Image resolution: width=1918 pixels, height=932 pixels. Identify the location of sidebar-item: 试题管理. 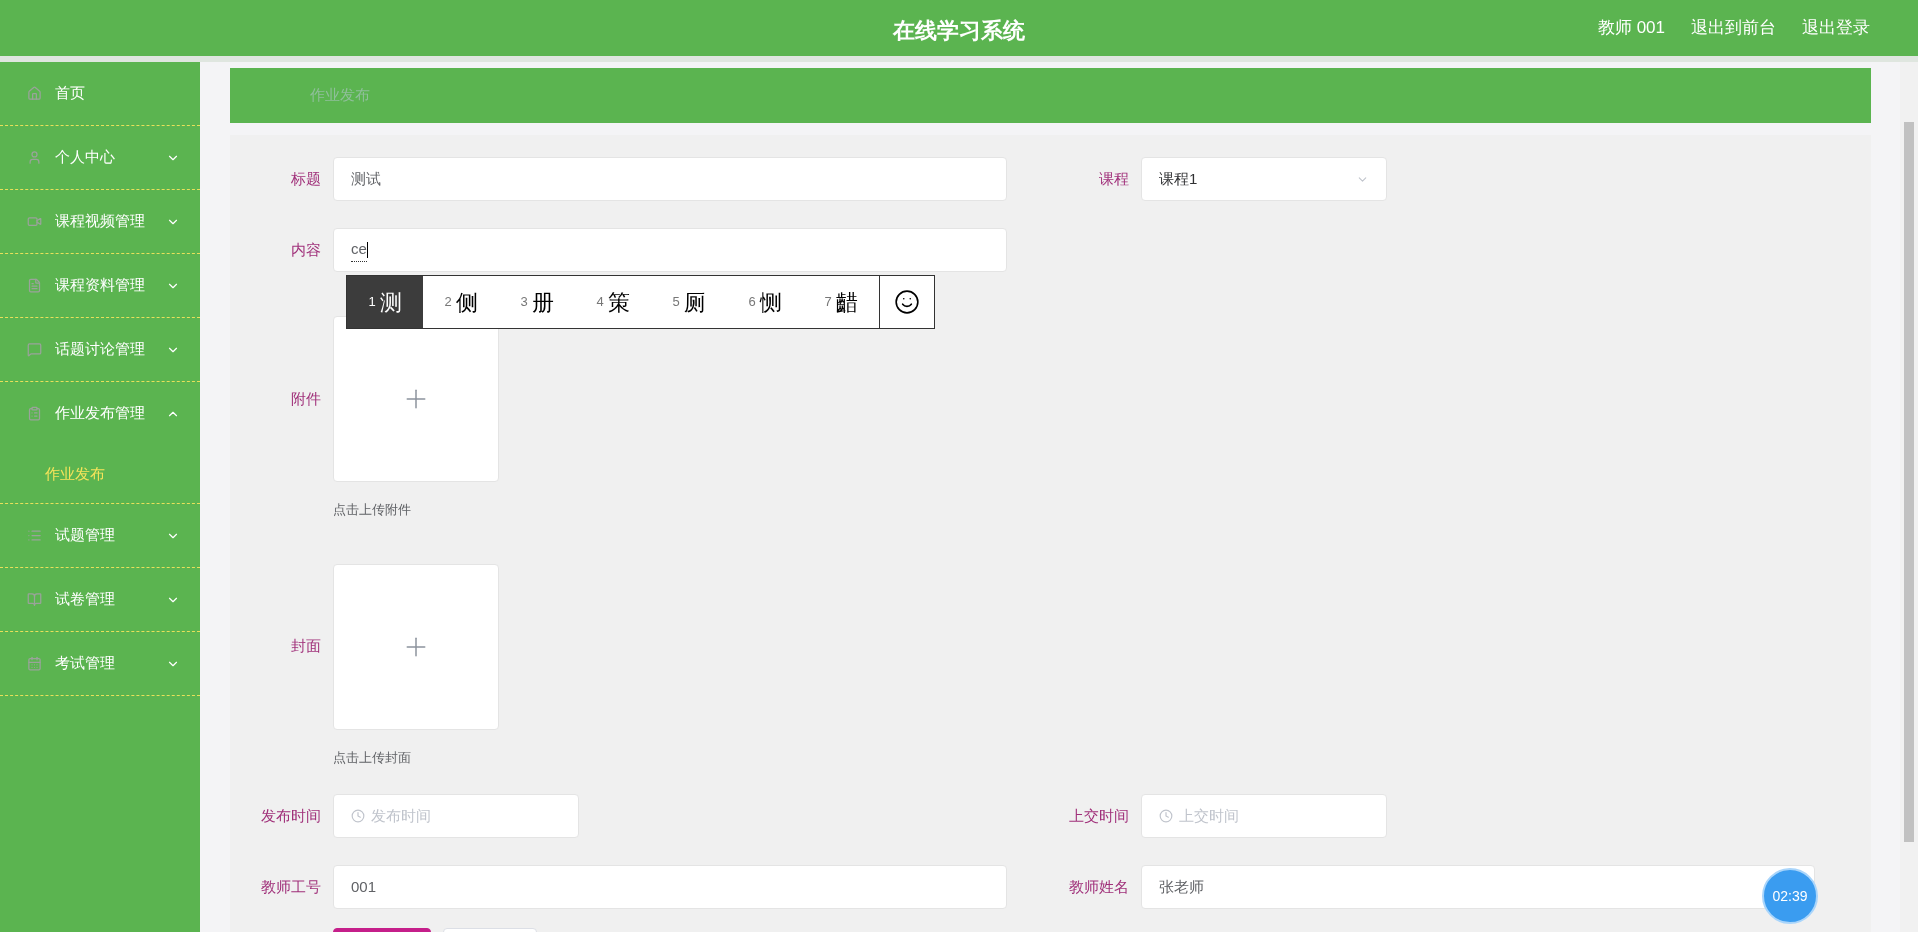
(100, 535).